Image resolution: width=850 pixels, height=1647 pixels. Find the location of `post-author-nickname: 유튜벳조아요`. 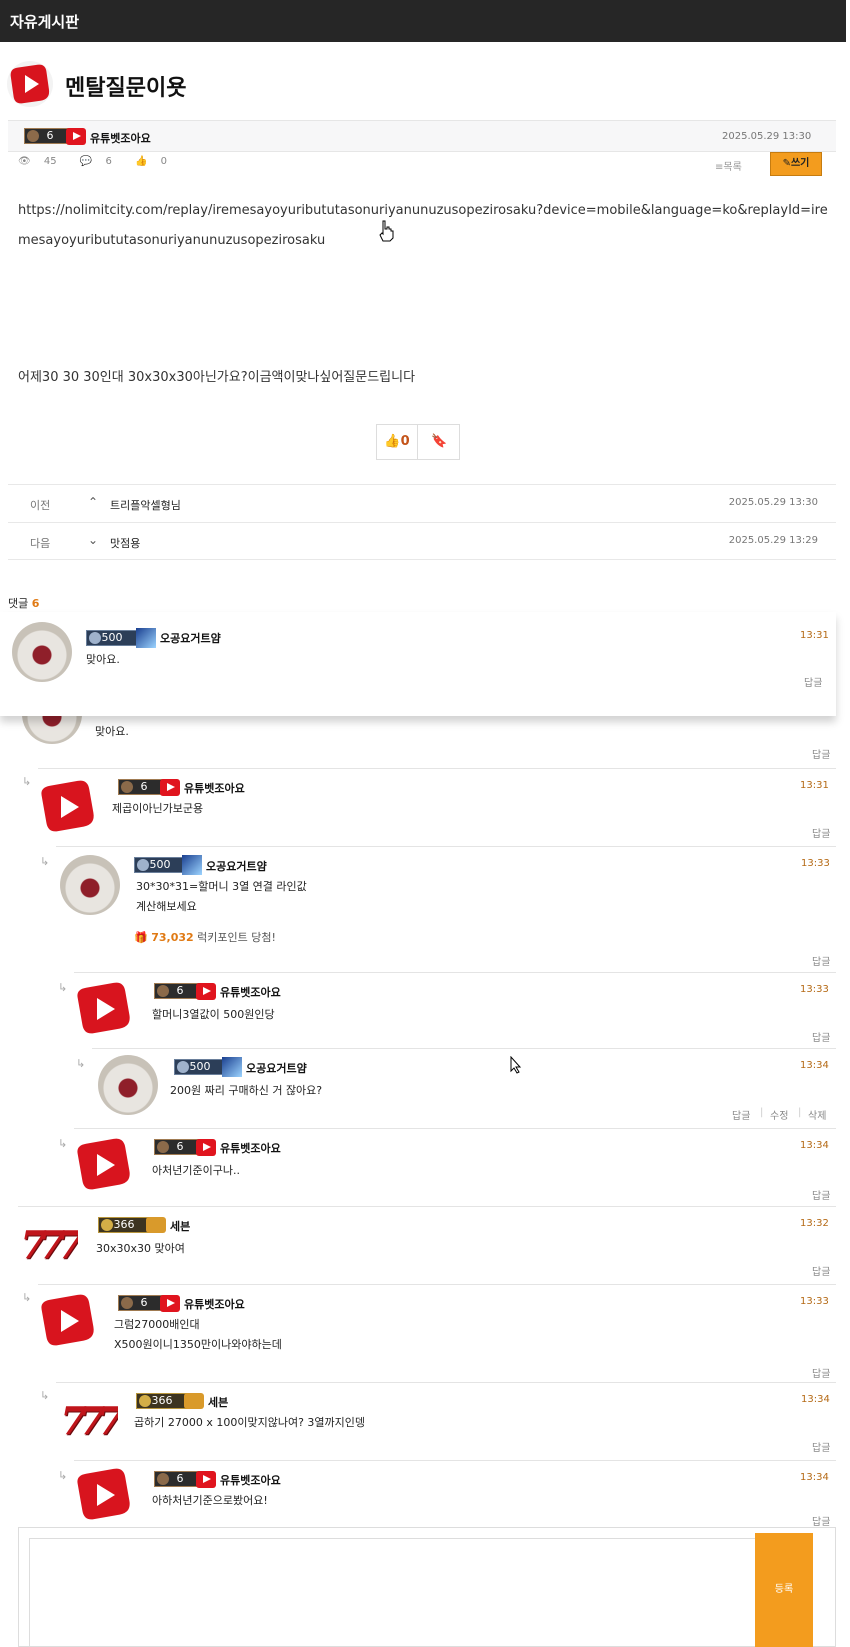

post-author-nickname: 유튜벳조아요 is located at coordinates (120, 138).